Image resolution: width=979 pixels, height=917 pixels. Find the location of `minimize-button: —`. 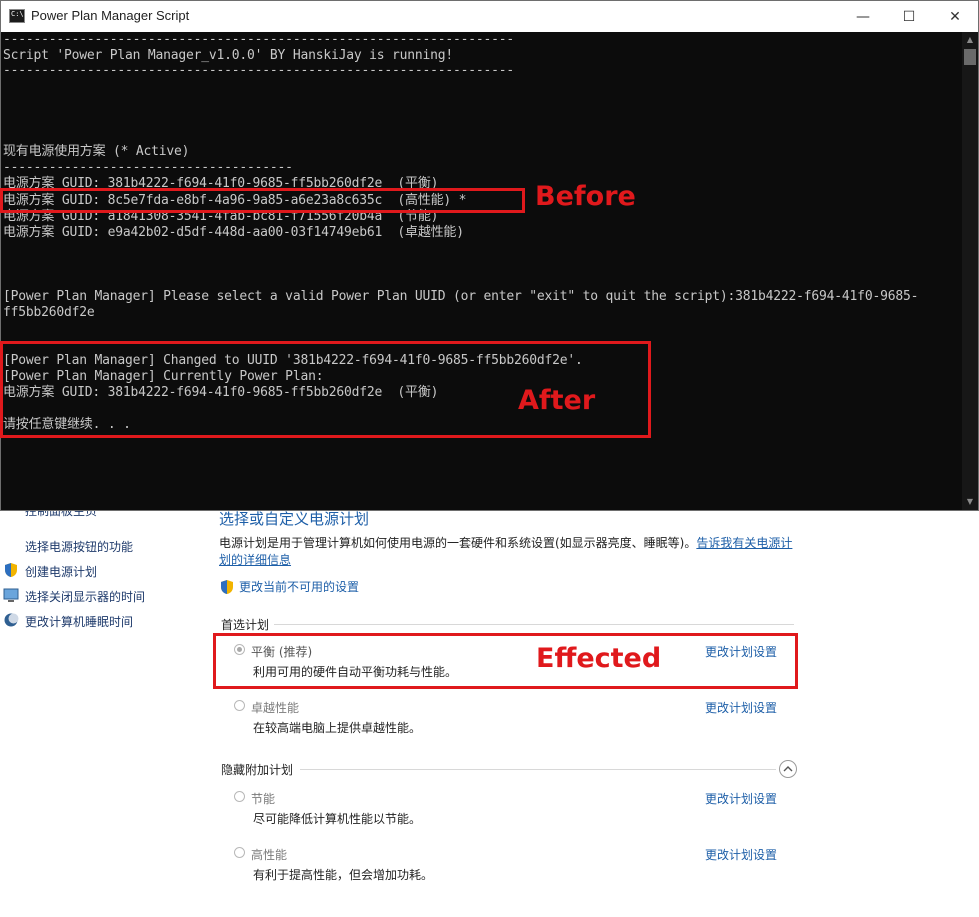

minimize-button: — is located at coordinates (863, 16).